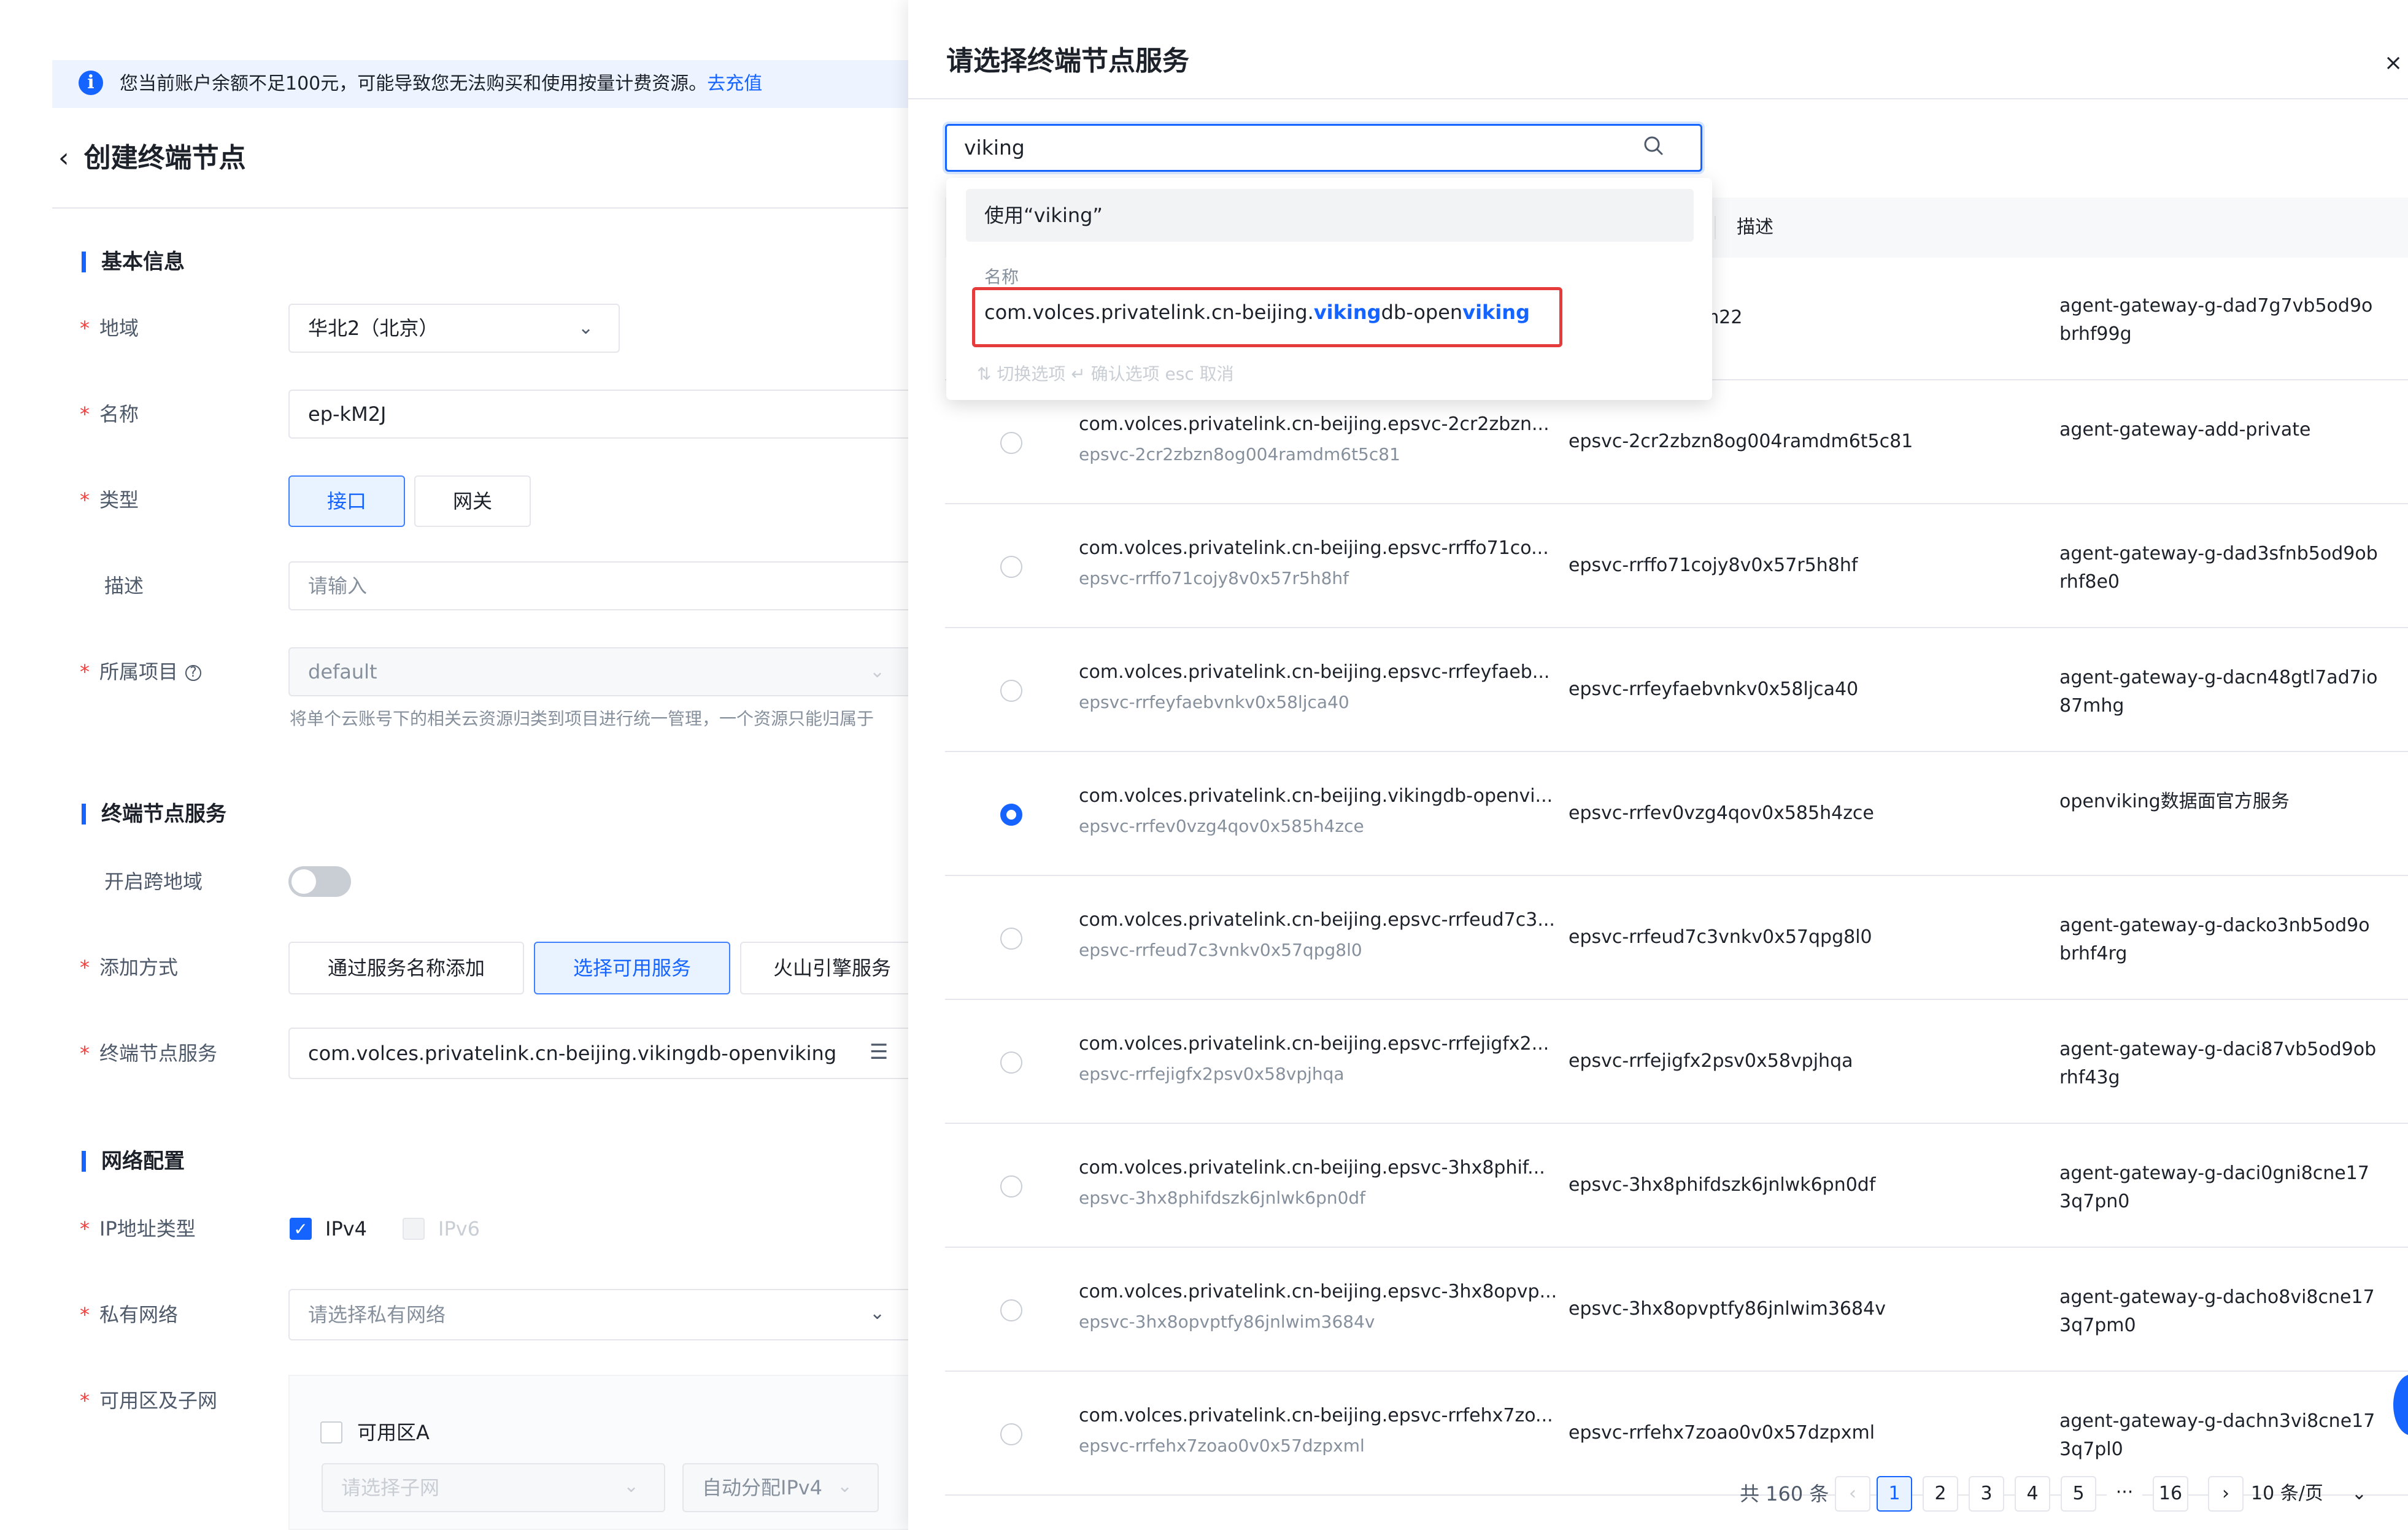 The height and width of the screenshot is (1530, 2408). Describe the element at coordinates (394, 1432) in the screenshot. I see `zone-a-label: 可用区A` at that location.